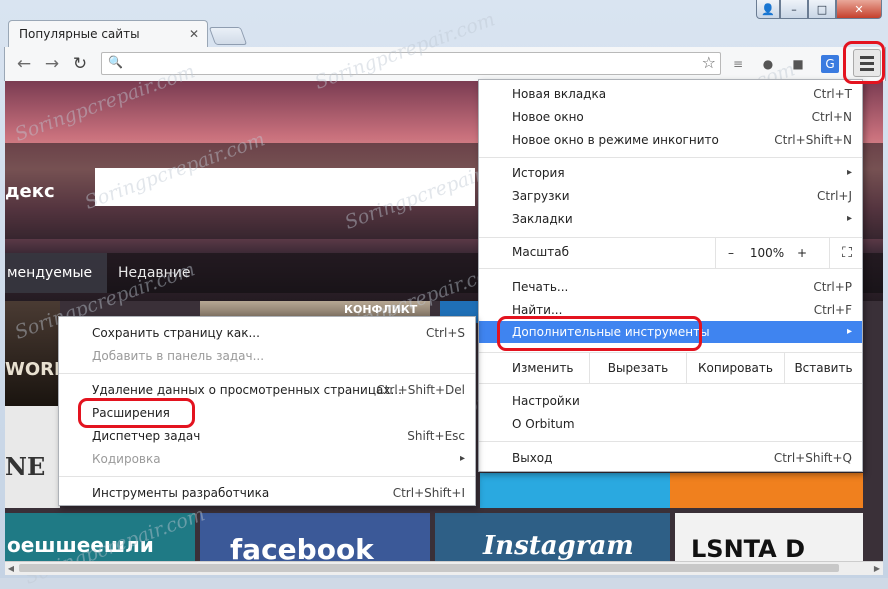 The width and height of the screenshot is (888, 589). I want to click on close-button: ✕, so click(859, 9).